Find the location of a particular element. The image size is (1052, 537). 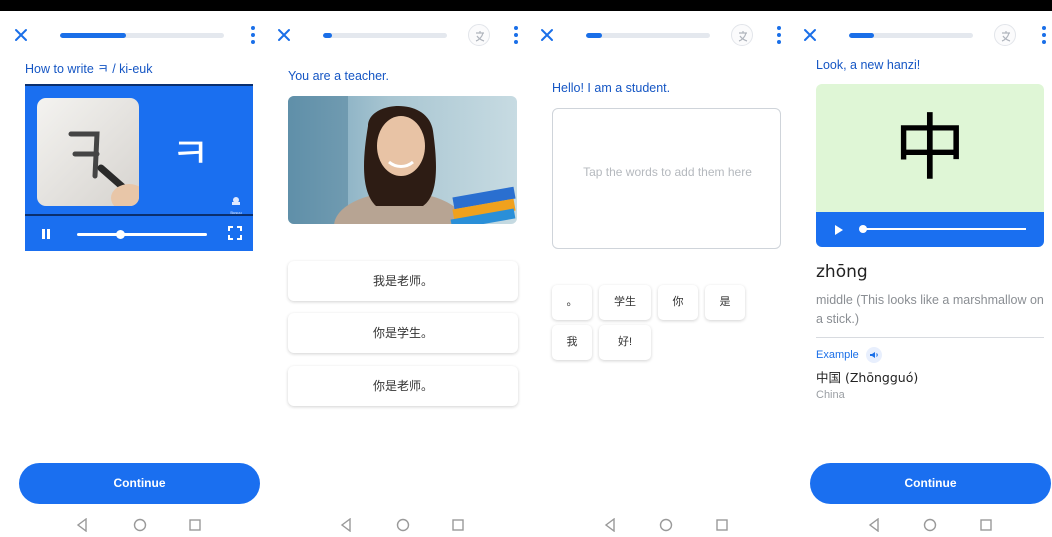

example-translation: China is located at coordinates (830, 395).